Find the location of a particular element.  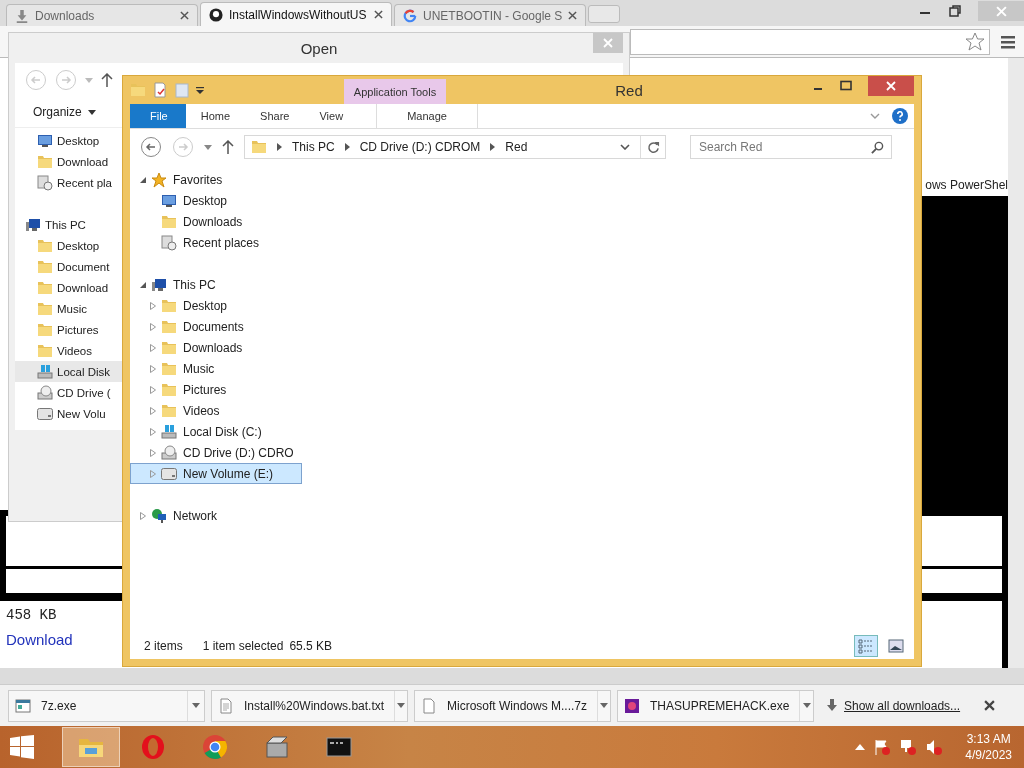

flag-icon is located at coordinates (882, 747).